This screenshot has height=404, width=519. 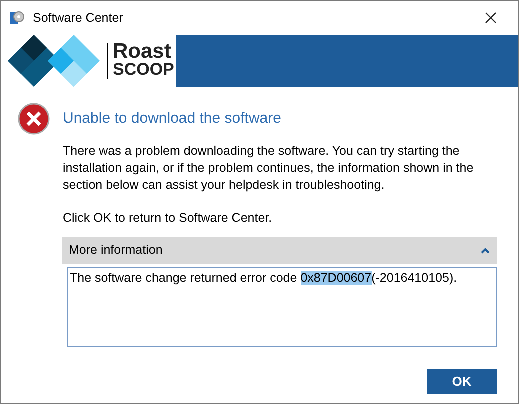 I want to click on app-icon, so click(x=17, y=18).